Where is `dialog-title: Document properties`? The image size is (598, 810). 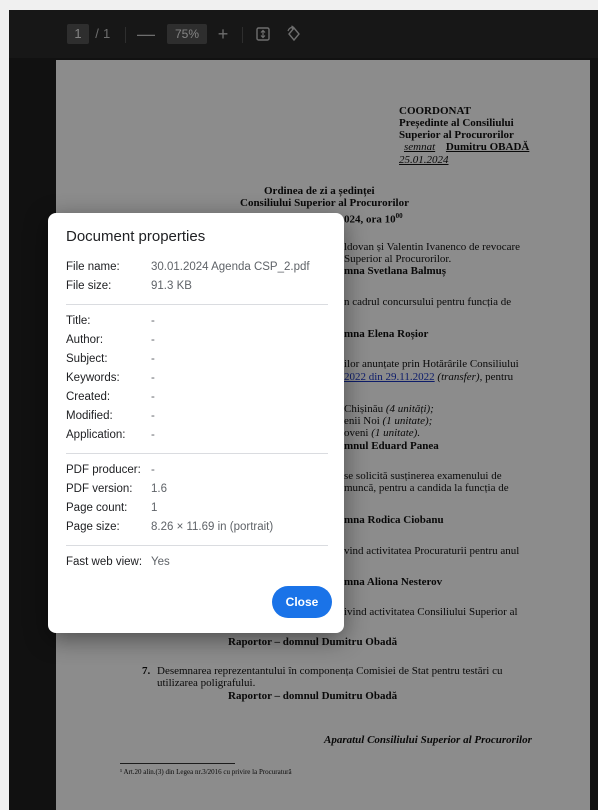 dialog-title: Document properties is located at coordinates (136, 236).